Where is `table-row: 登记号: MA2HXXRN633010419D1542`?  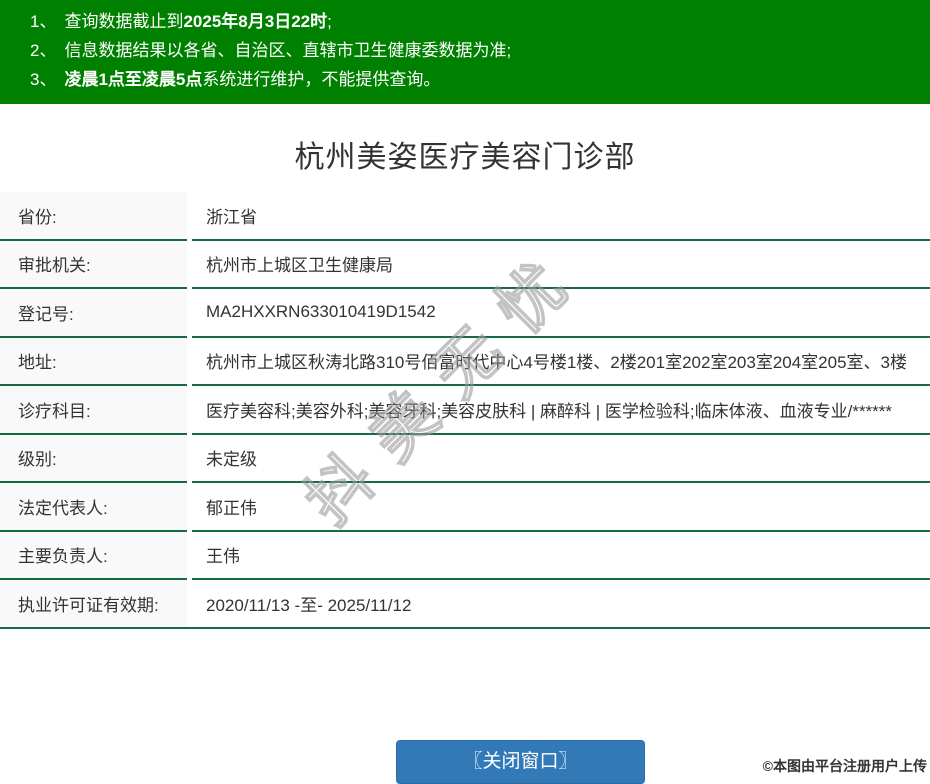 table-row: 登记号: MA2HXXRN633010419D1542 is located at coordinates (465, 313).